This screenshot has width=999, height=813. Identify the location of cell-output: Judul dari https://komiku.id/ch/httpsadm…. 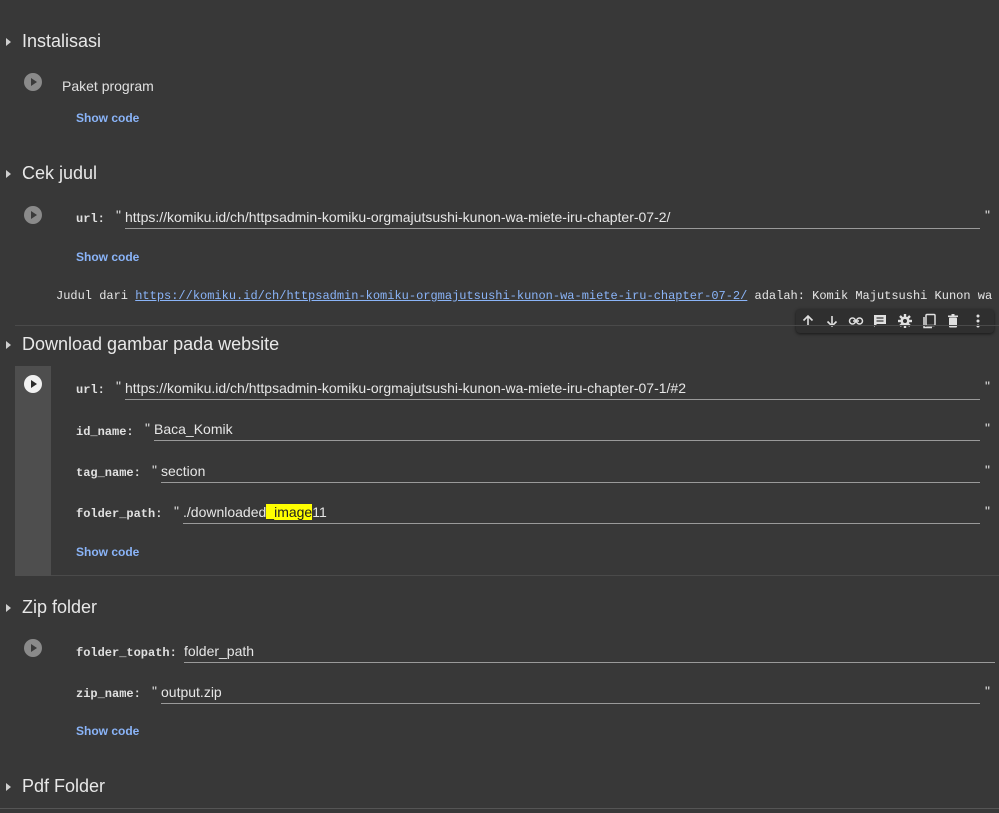
(527, 296).